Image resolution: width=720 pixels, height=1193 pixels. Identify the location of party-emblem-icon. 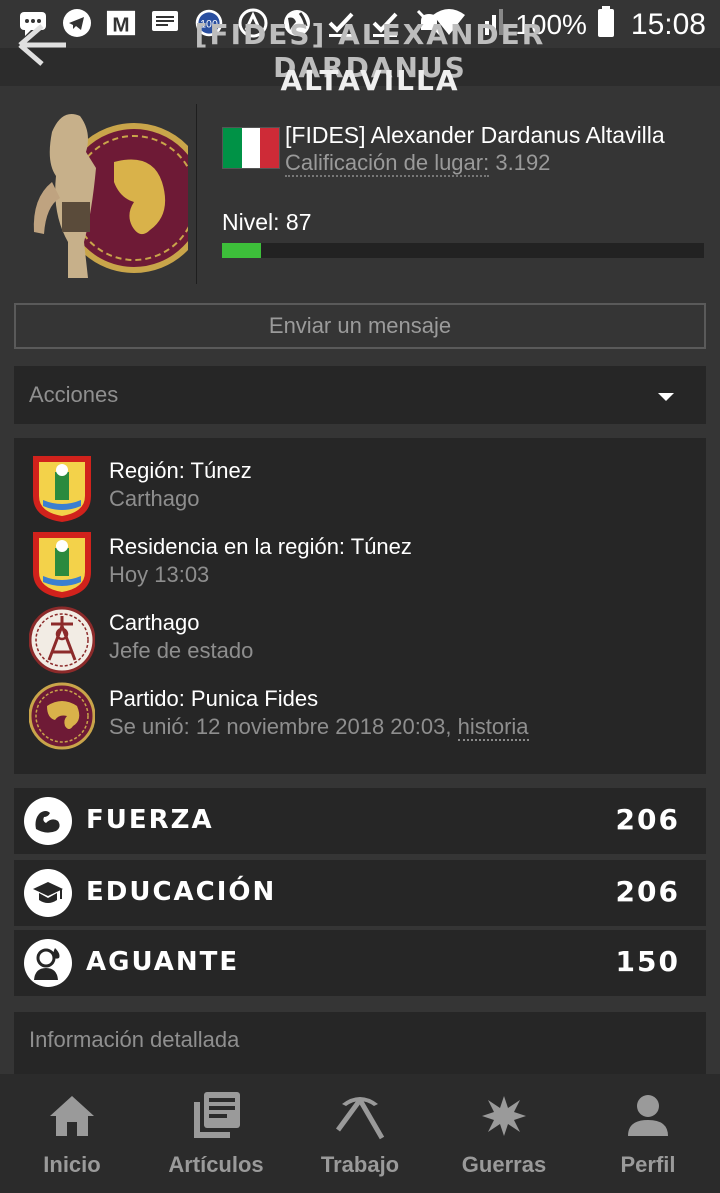
(62, 716).